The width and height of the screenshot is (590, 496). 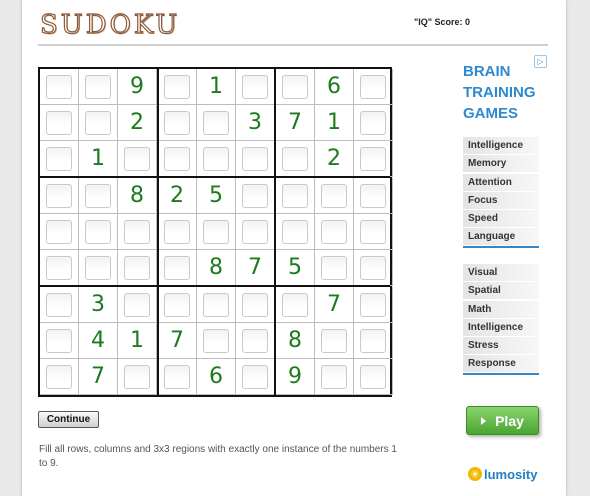 What do you see at coordinates (501, 364) in the screenshot?
I see `ad-skill-item: Response` at bounding box center [501, 364].